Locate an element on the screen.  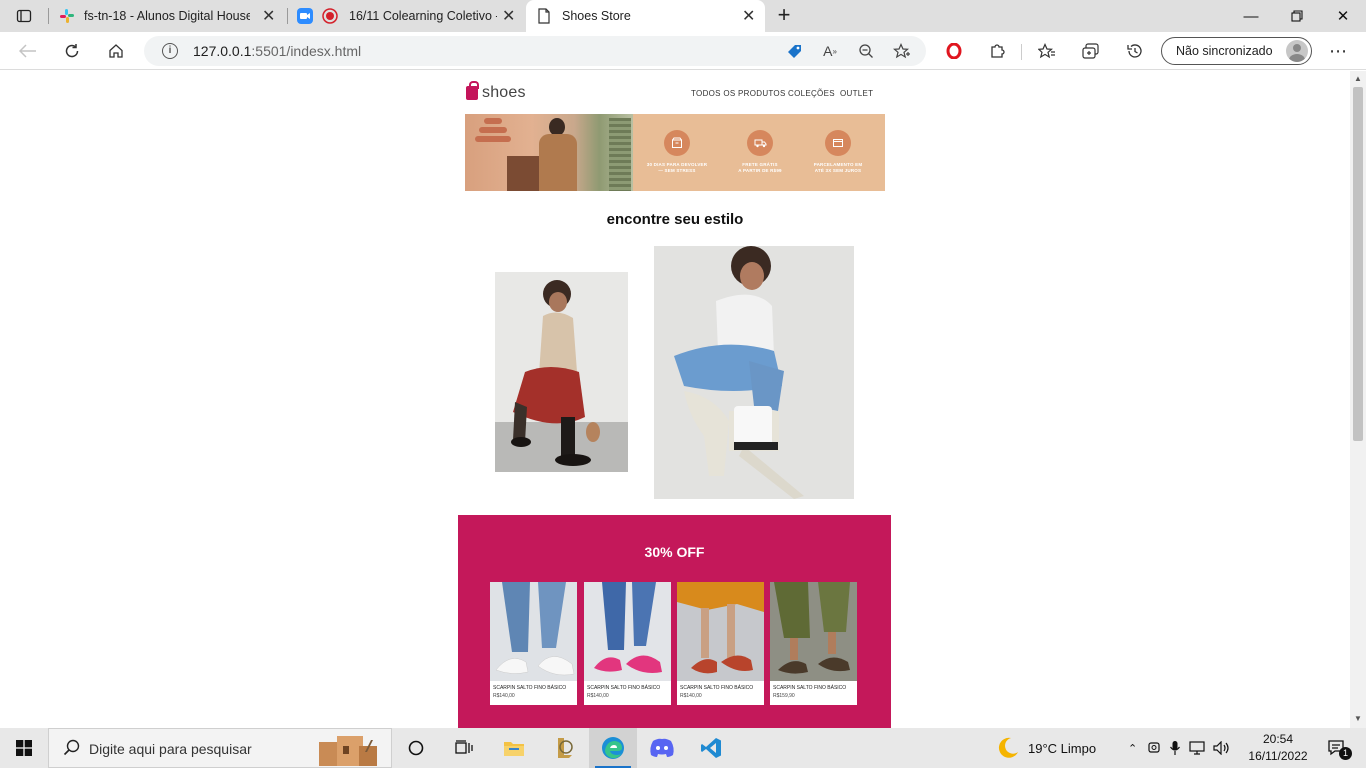
minimize-button: — is located at coordinates (1251, 16).